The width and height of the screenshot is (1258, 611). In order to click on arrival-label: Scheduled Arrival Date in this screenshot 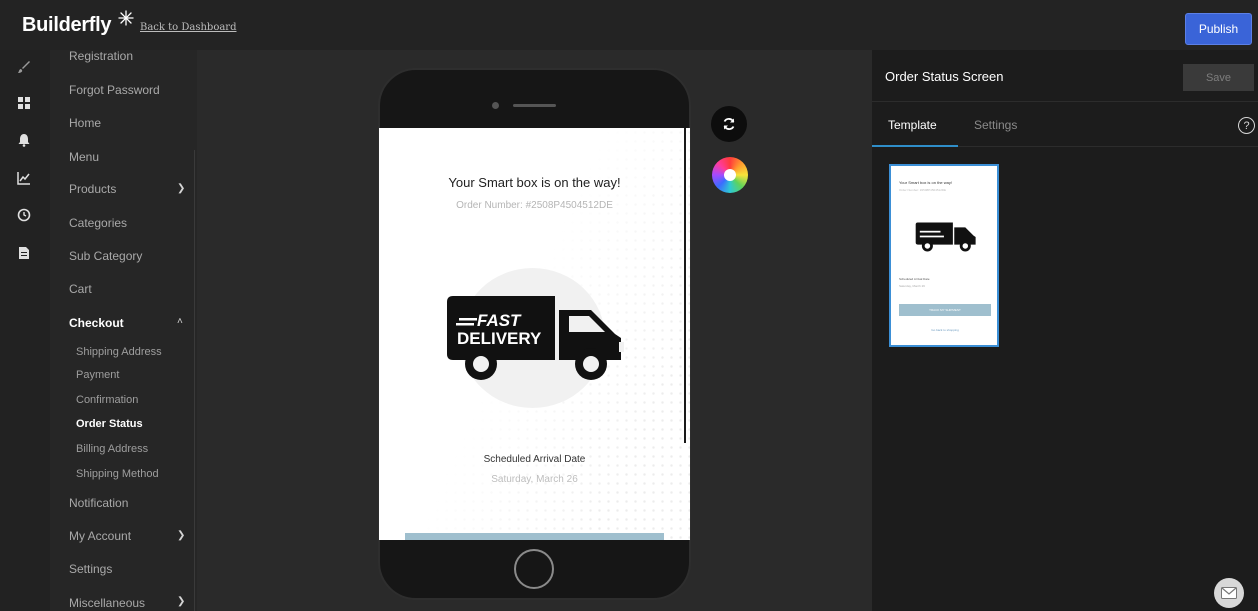, I will do `click(534, 459)`.